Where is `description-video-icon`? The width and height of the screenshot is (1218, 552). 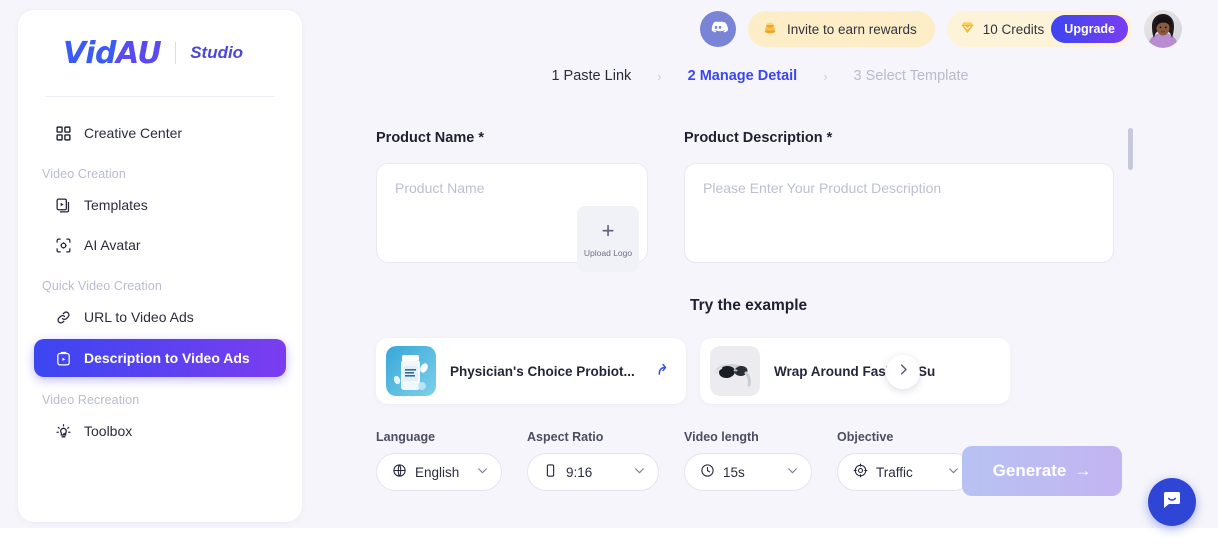
description-video-icon is located at coordinates (63, 358).